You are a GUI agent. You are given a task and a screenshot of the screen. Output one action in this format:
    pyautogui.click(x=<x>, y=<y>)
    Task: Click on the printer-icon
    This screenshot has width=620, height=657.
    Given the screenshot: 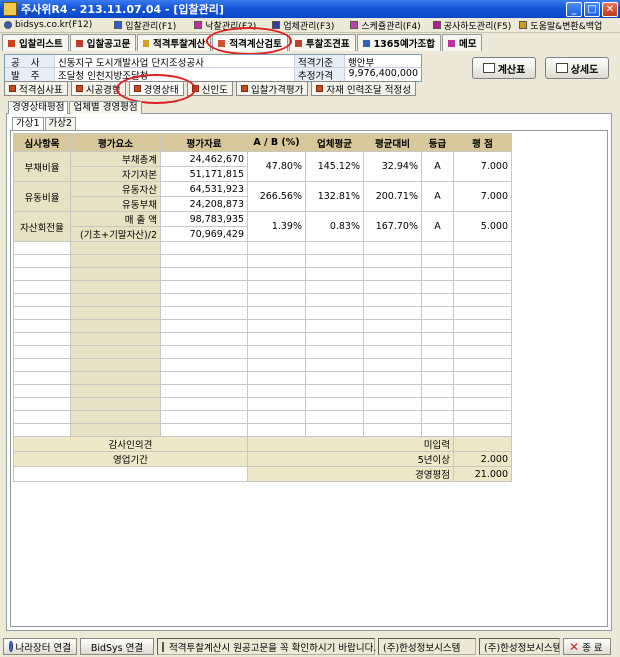 What is the action you would take?
    pyautogui.click(x=561, y=68)
    